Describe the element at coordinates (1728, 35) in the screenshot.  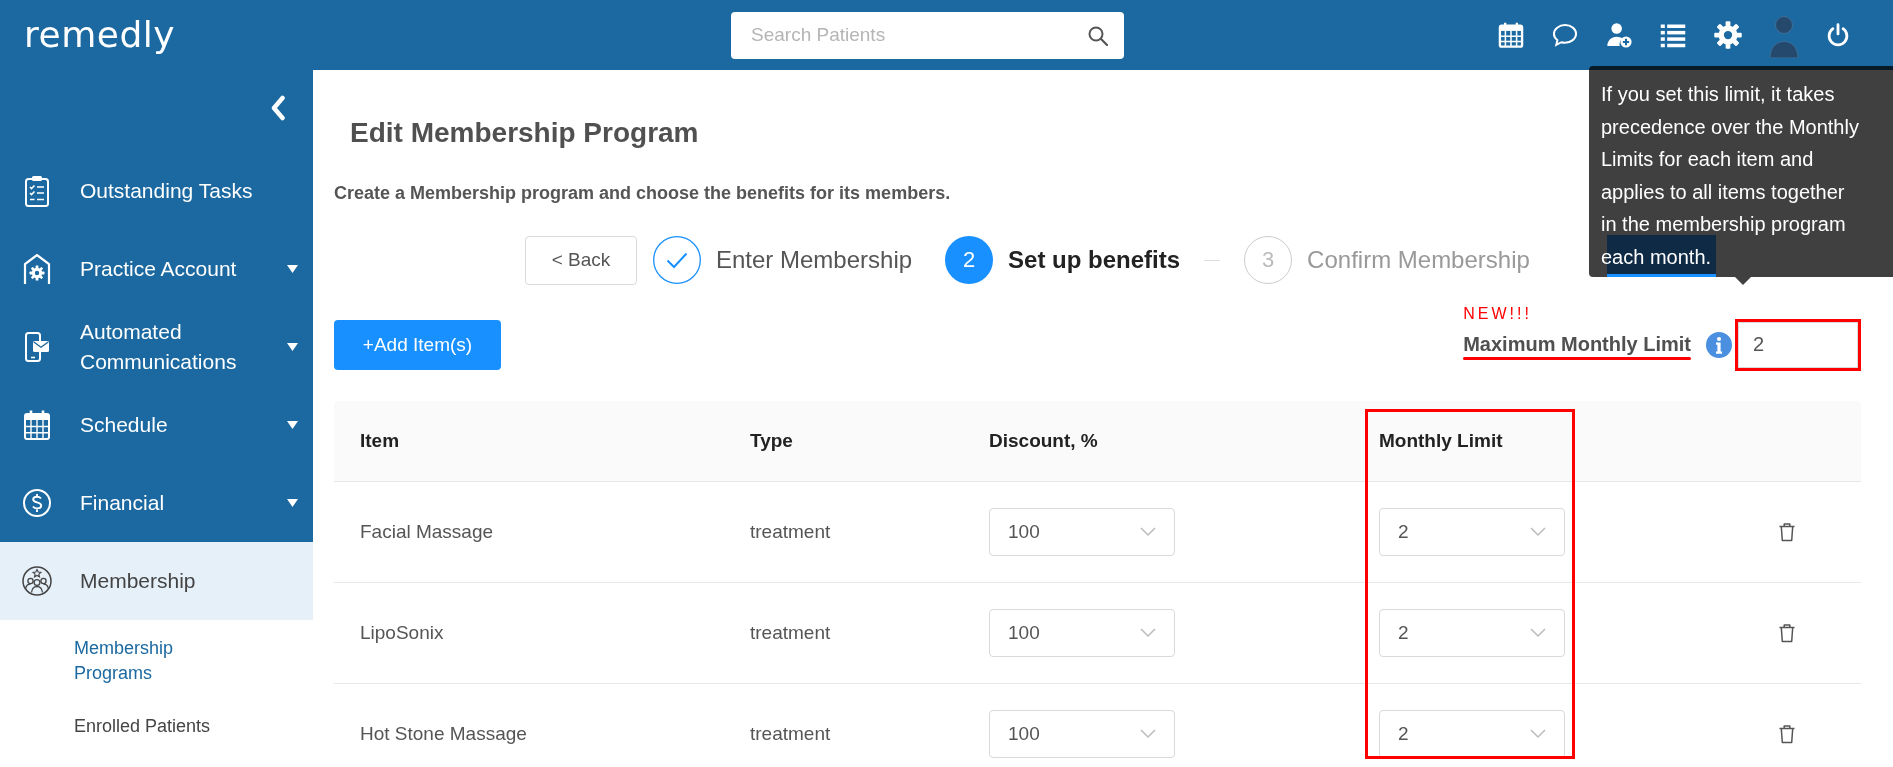
I see `settings-icon` at that location.